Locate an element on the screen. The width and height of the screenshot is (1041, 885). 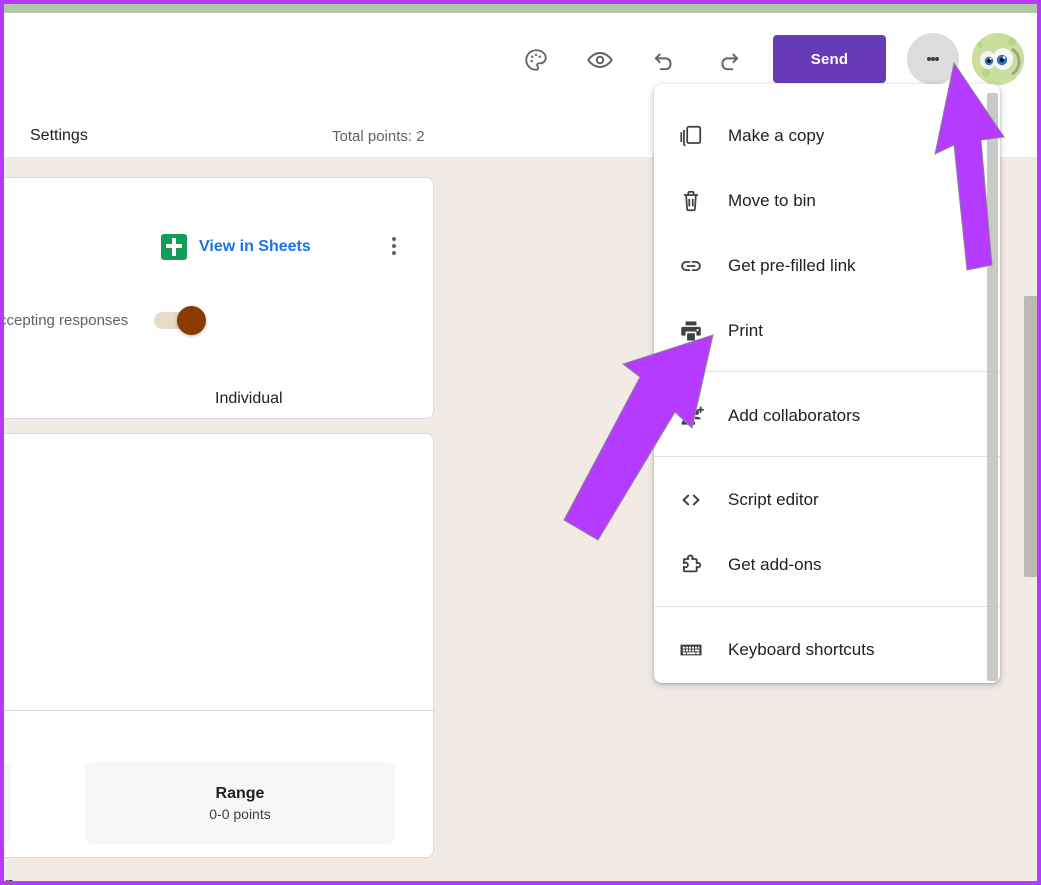
send-button: Send is located at coordinates (829, 59).